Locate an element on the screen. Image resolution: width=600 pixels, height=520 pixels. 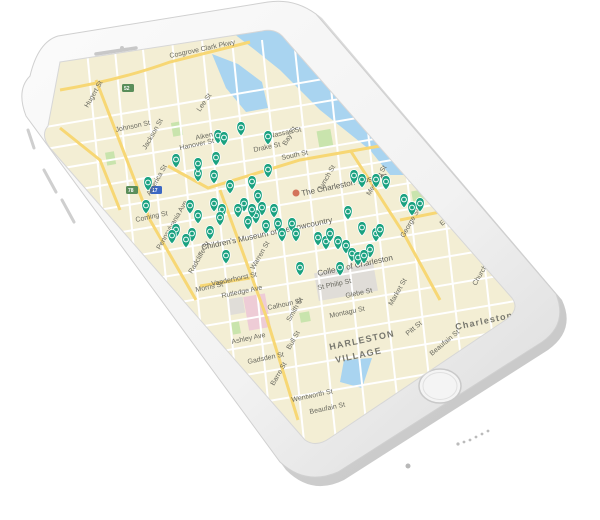
route-badge-78: 78 is located at coordinates (131, 191).